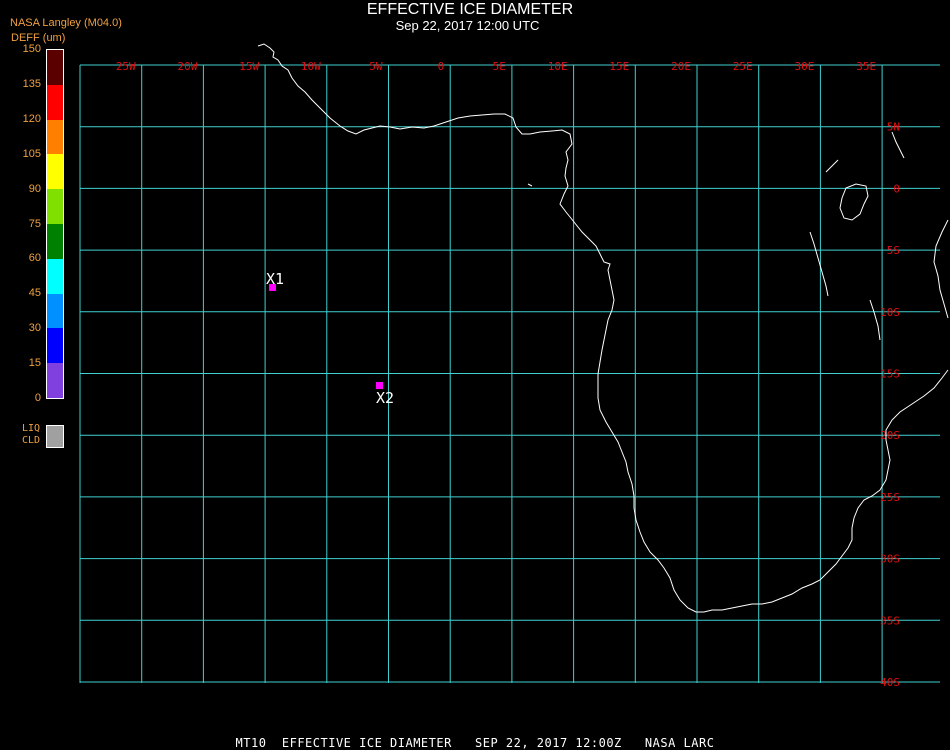  I want to click on latitude-label: 20S, so click(890, 435).